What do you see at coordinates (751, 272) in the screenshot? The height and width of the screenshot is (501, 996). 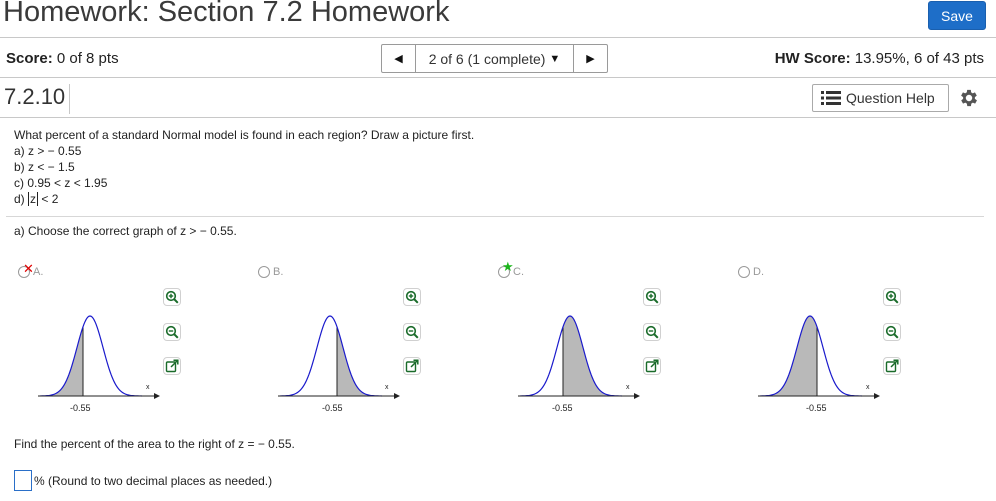 I see `option-d: D.` at bounding box center [751, 272].